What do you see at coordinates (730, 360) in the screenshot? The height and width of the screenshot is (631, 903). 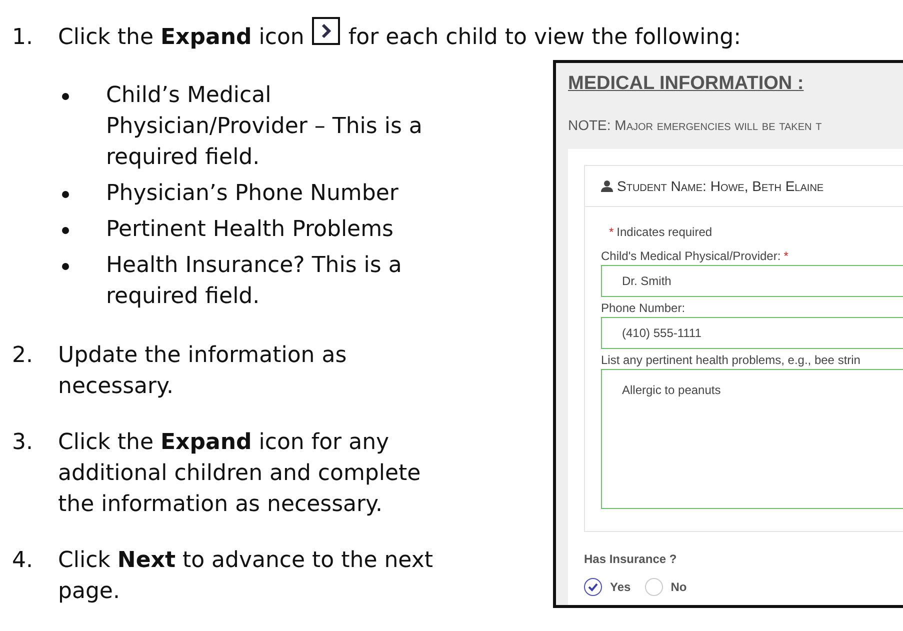 I see `field-label: List any pertinent health problems, e.g., bee strin` at bounding box center [730, 360].